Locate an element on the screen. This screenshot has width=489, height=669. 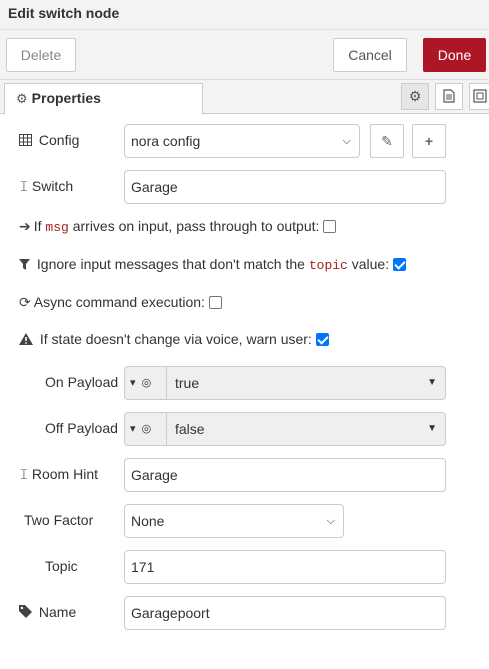
dialog-titlebar: Edit switch node is located at coordinates (244, 15).